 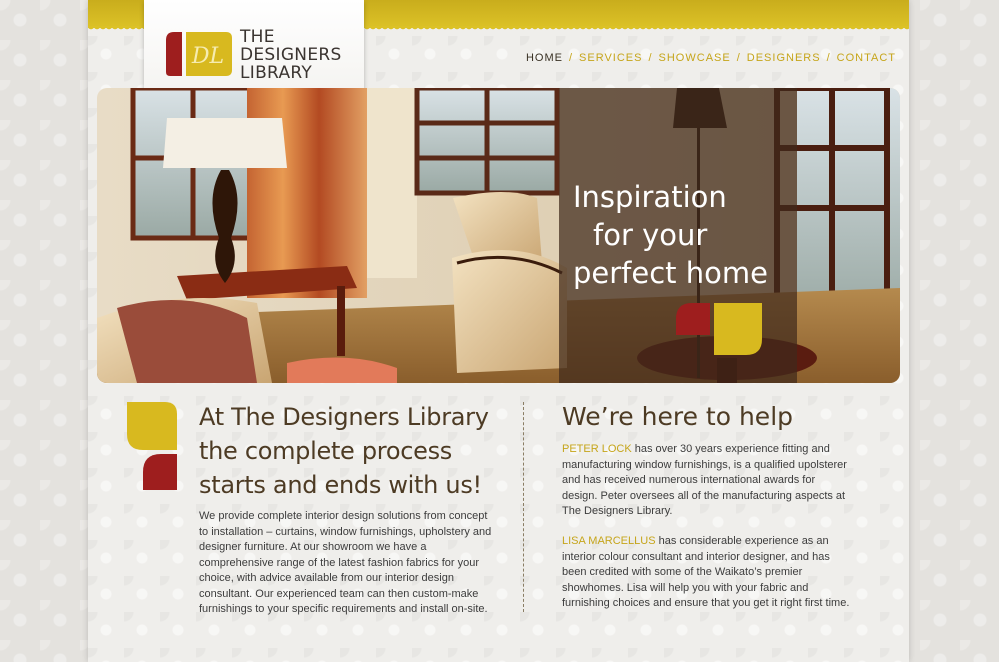 I want to click on hero-tagline-line-1: Inspiration, so click(x=650, y=197).